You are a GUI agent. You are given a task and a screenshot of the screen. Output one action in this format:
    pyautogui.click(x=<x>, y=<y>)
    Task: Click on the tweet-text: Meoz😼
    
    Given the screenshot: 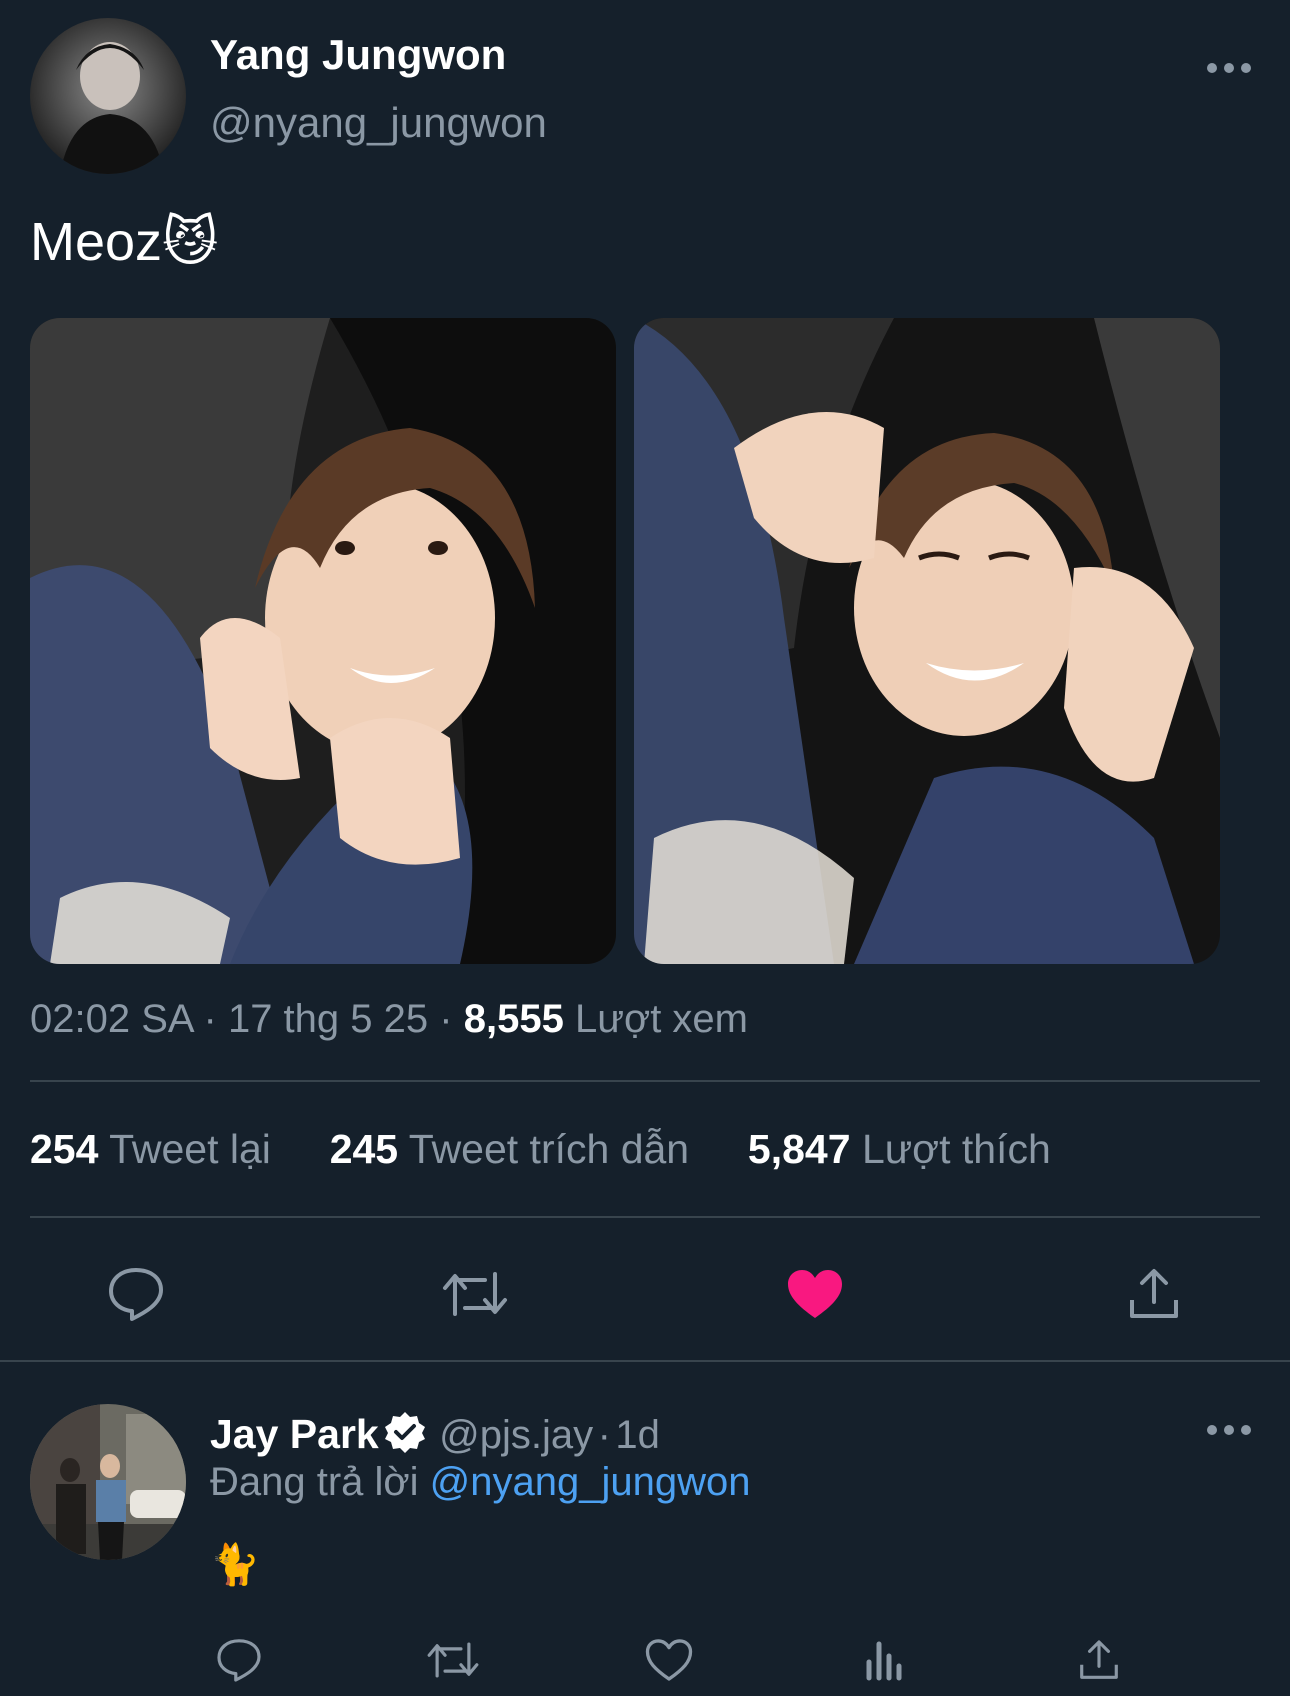 What is the action you would take?
    pyautogui.click(x=124, y=242)
    